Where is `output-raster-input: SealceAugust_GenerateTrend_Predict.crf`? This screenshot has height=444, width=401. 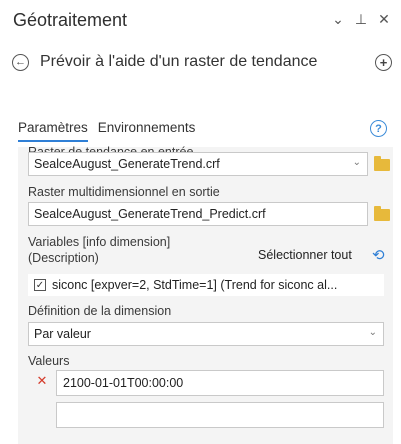
output-raster-input: SealceAugust_GenerateTrend_Predict.crf is located at coordinates (198, 214).